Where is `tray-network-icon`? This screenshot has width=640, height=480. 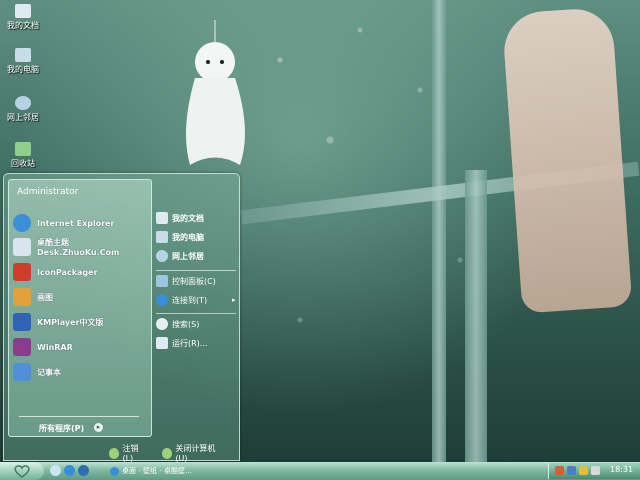
tray-network-icon is located at coordinates (571, 470).